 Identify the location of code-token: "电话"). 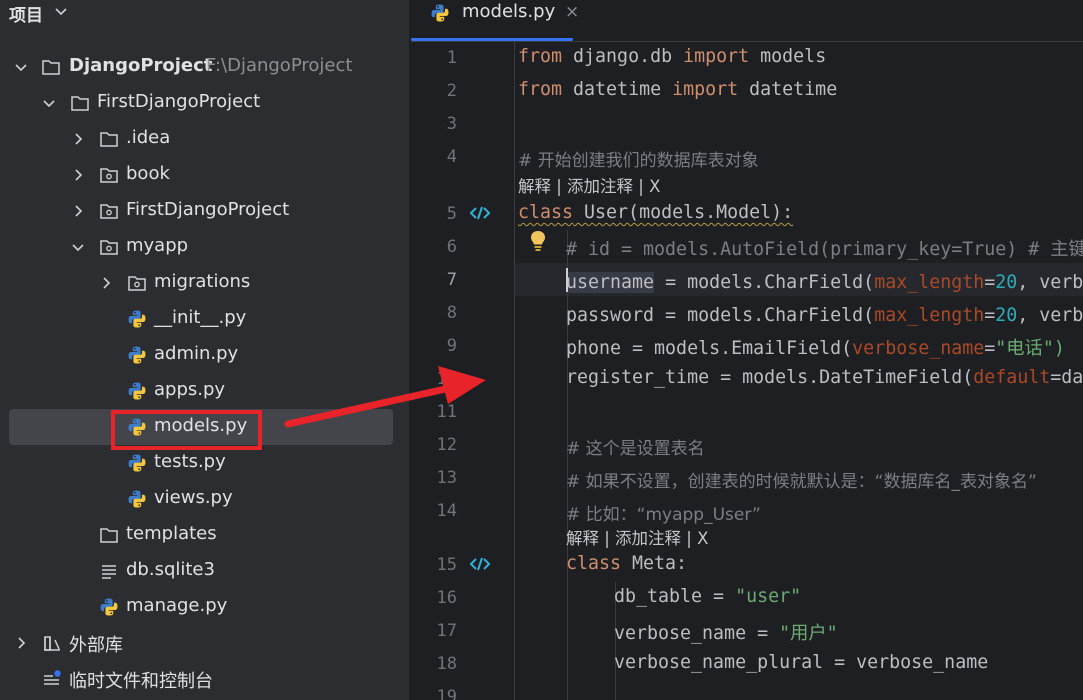
(1030, 348).